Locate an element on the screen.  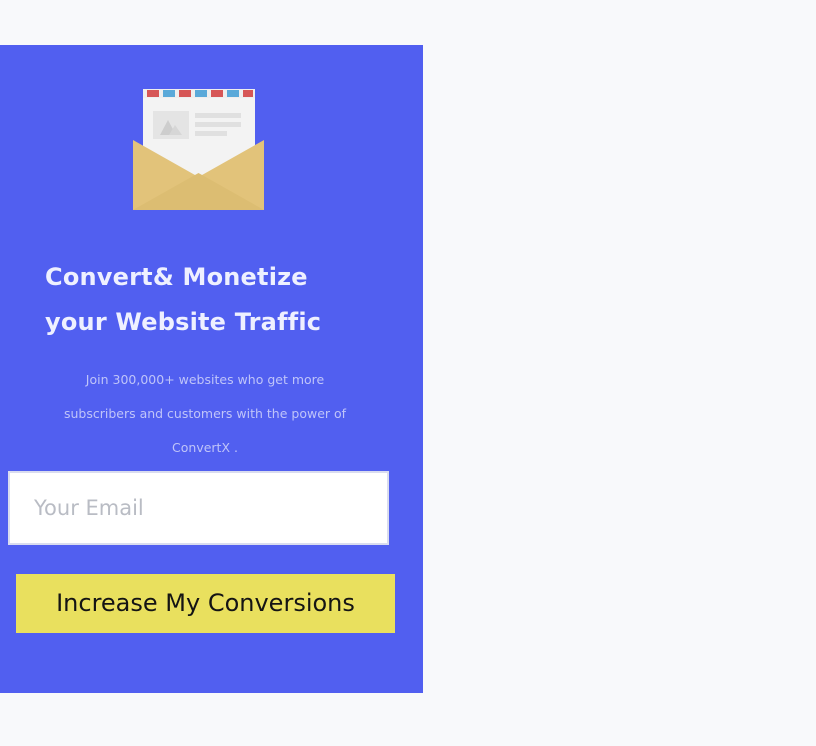
email-input is located at coordinates (198, 508).